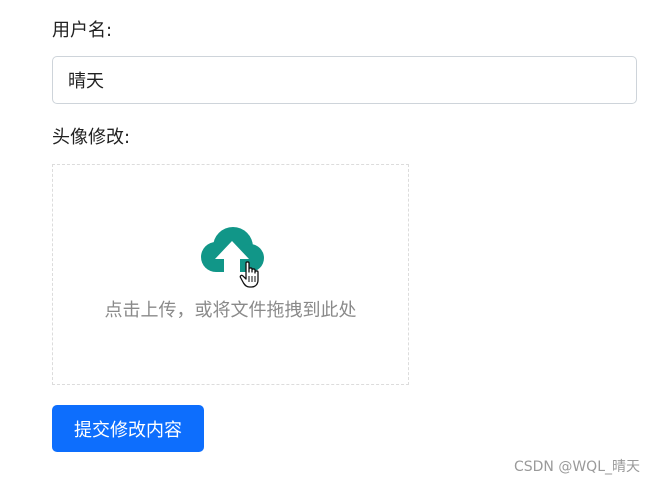 The height and width of the screenshot is (485, 655). I want to click on username-label: 用户名:, so click(82, 30).